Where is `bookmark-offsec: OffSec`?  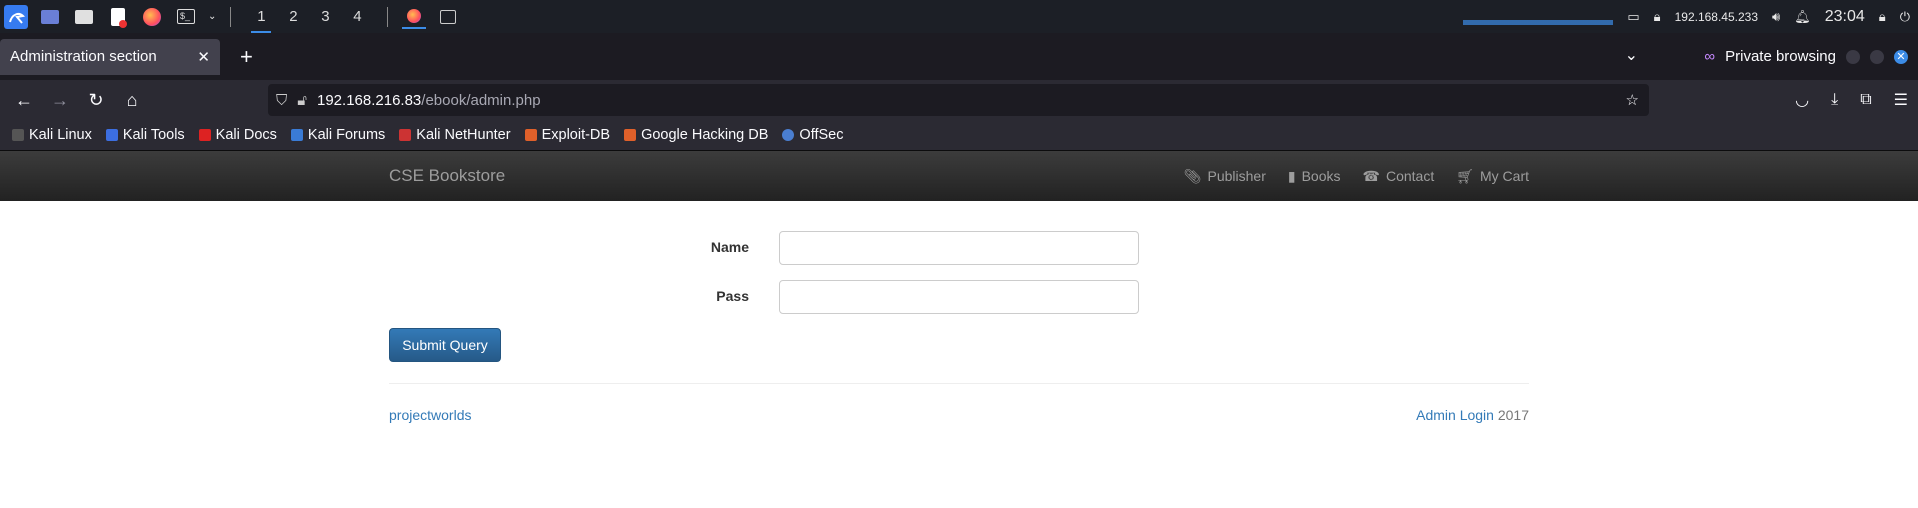 bookmark-offsec: OffSec is located at coordinates (812, 135).